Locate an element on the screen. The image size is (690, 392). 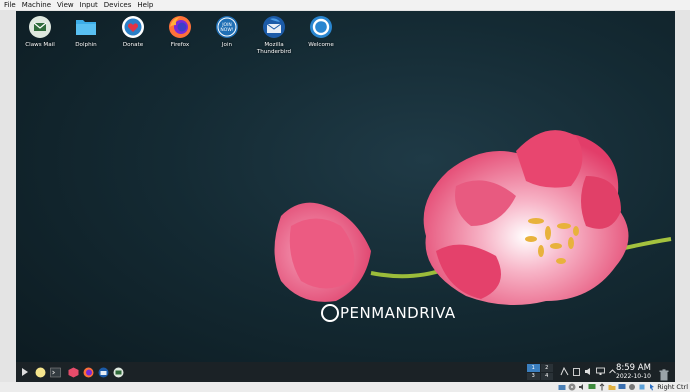
mouse-integration-icon is located at coordinates (652, 387).